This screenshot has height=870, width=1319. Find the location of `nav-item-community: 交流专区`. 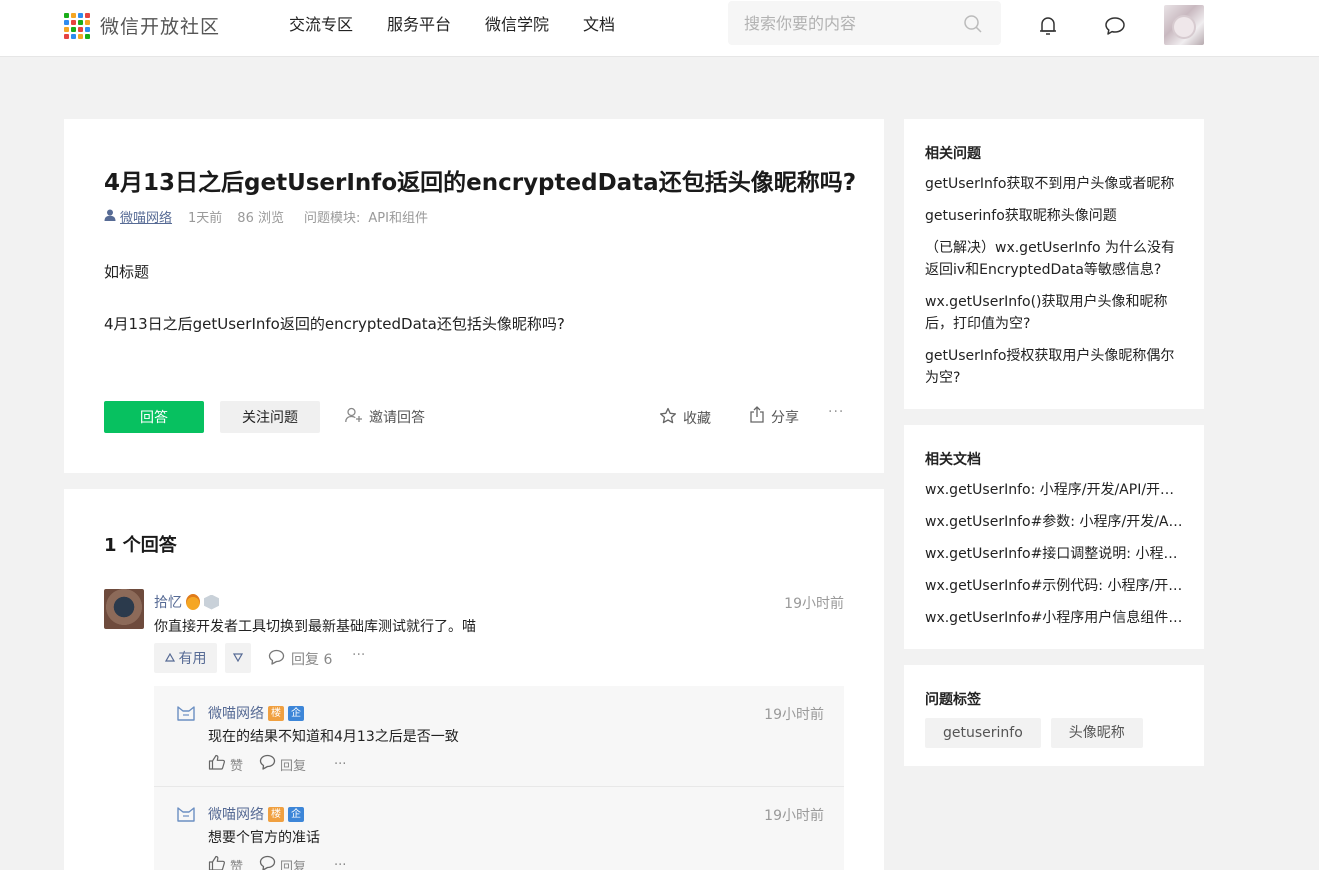

nav-item-community: 交流专区 is located at coordinates (321, 25).